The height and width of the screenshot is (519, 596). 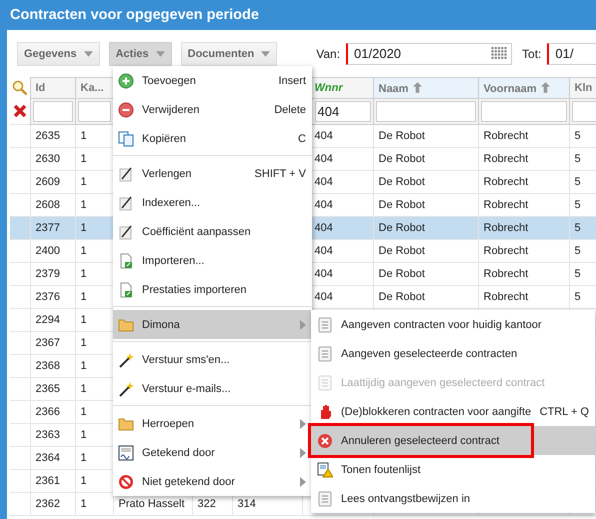 I want to click on table-cell: 2364, so click(x=48, y=458).